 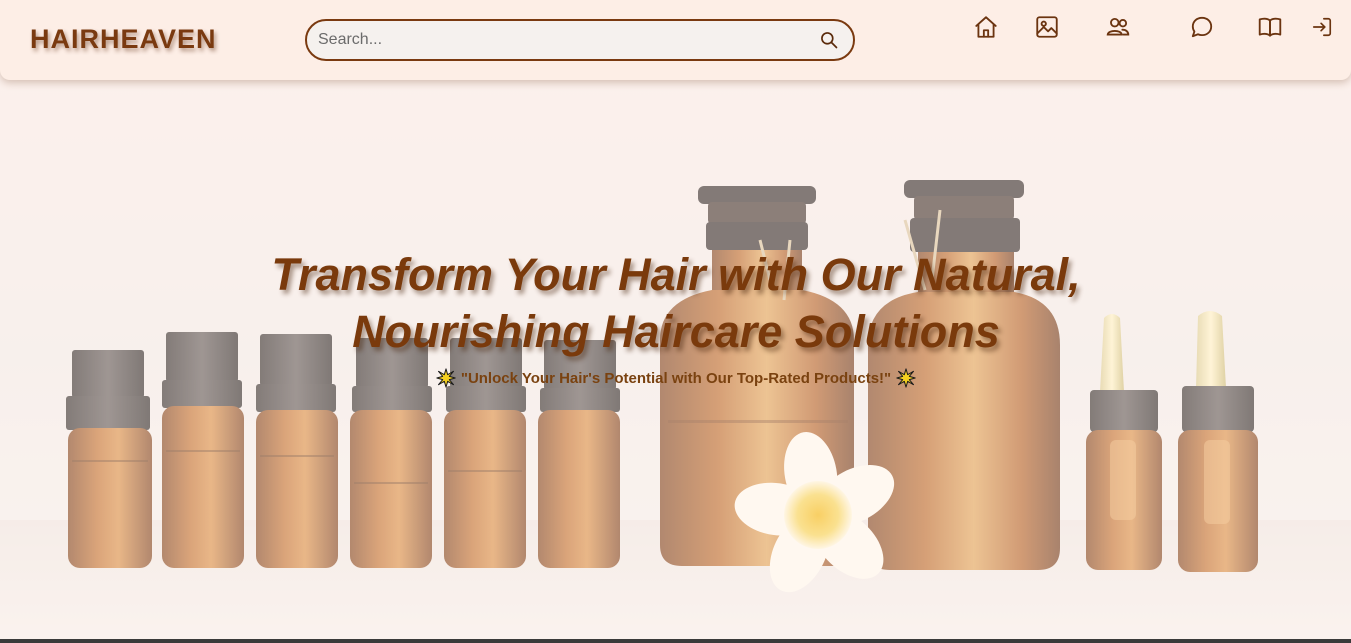 I want to click on brand-logo: HAIRHEAVEN, so click(x=123, y=39).